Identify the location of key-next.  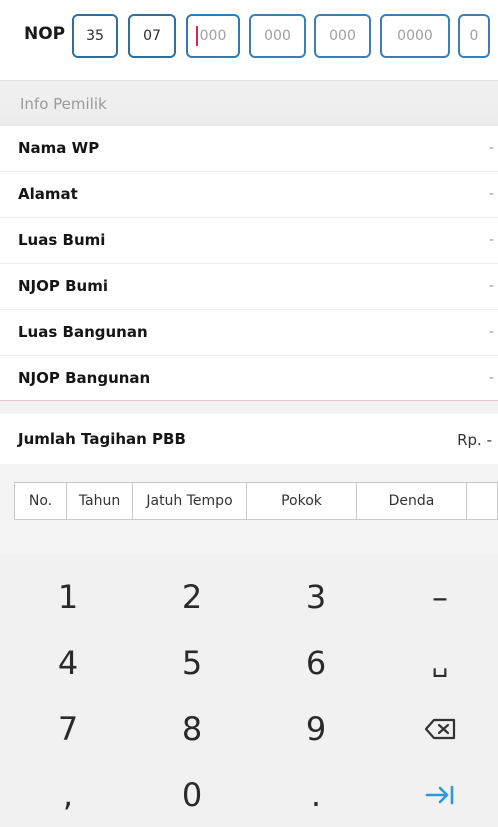
(440, 795).